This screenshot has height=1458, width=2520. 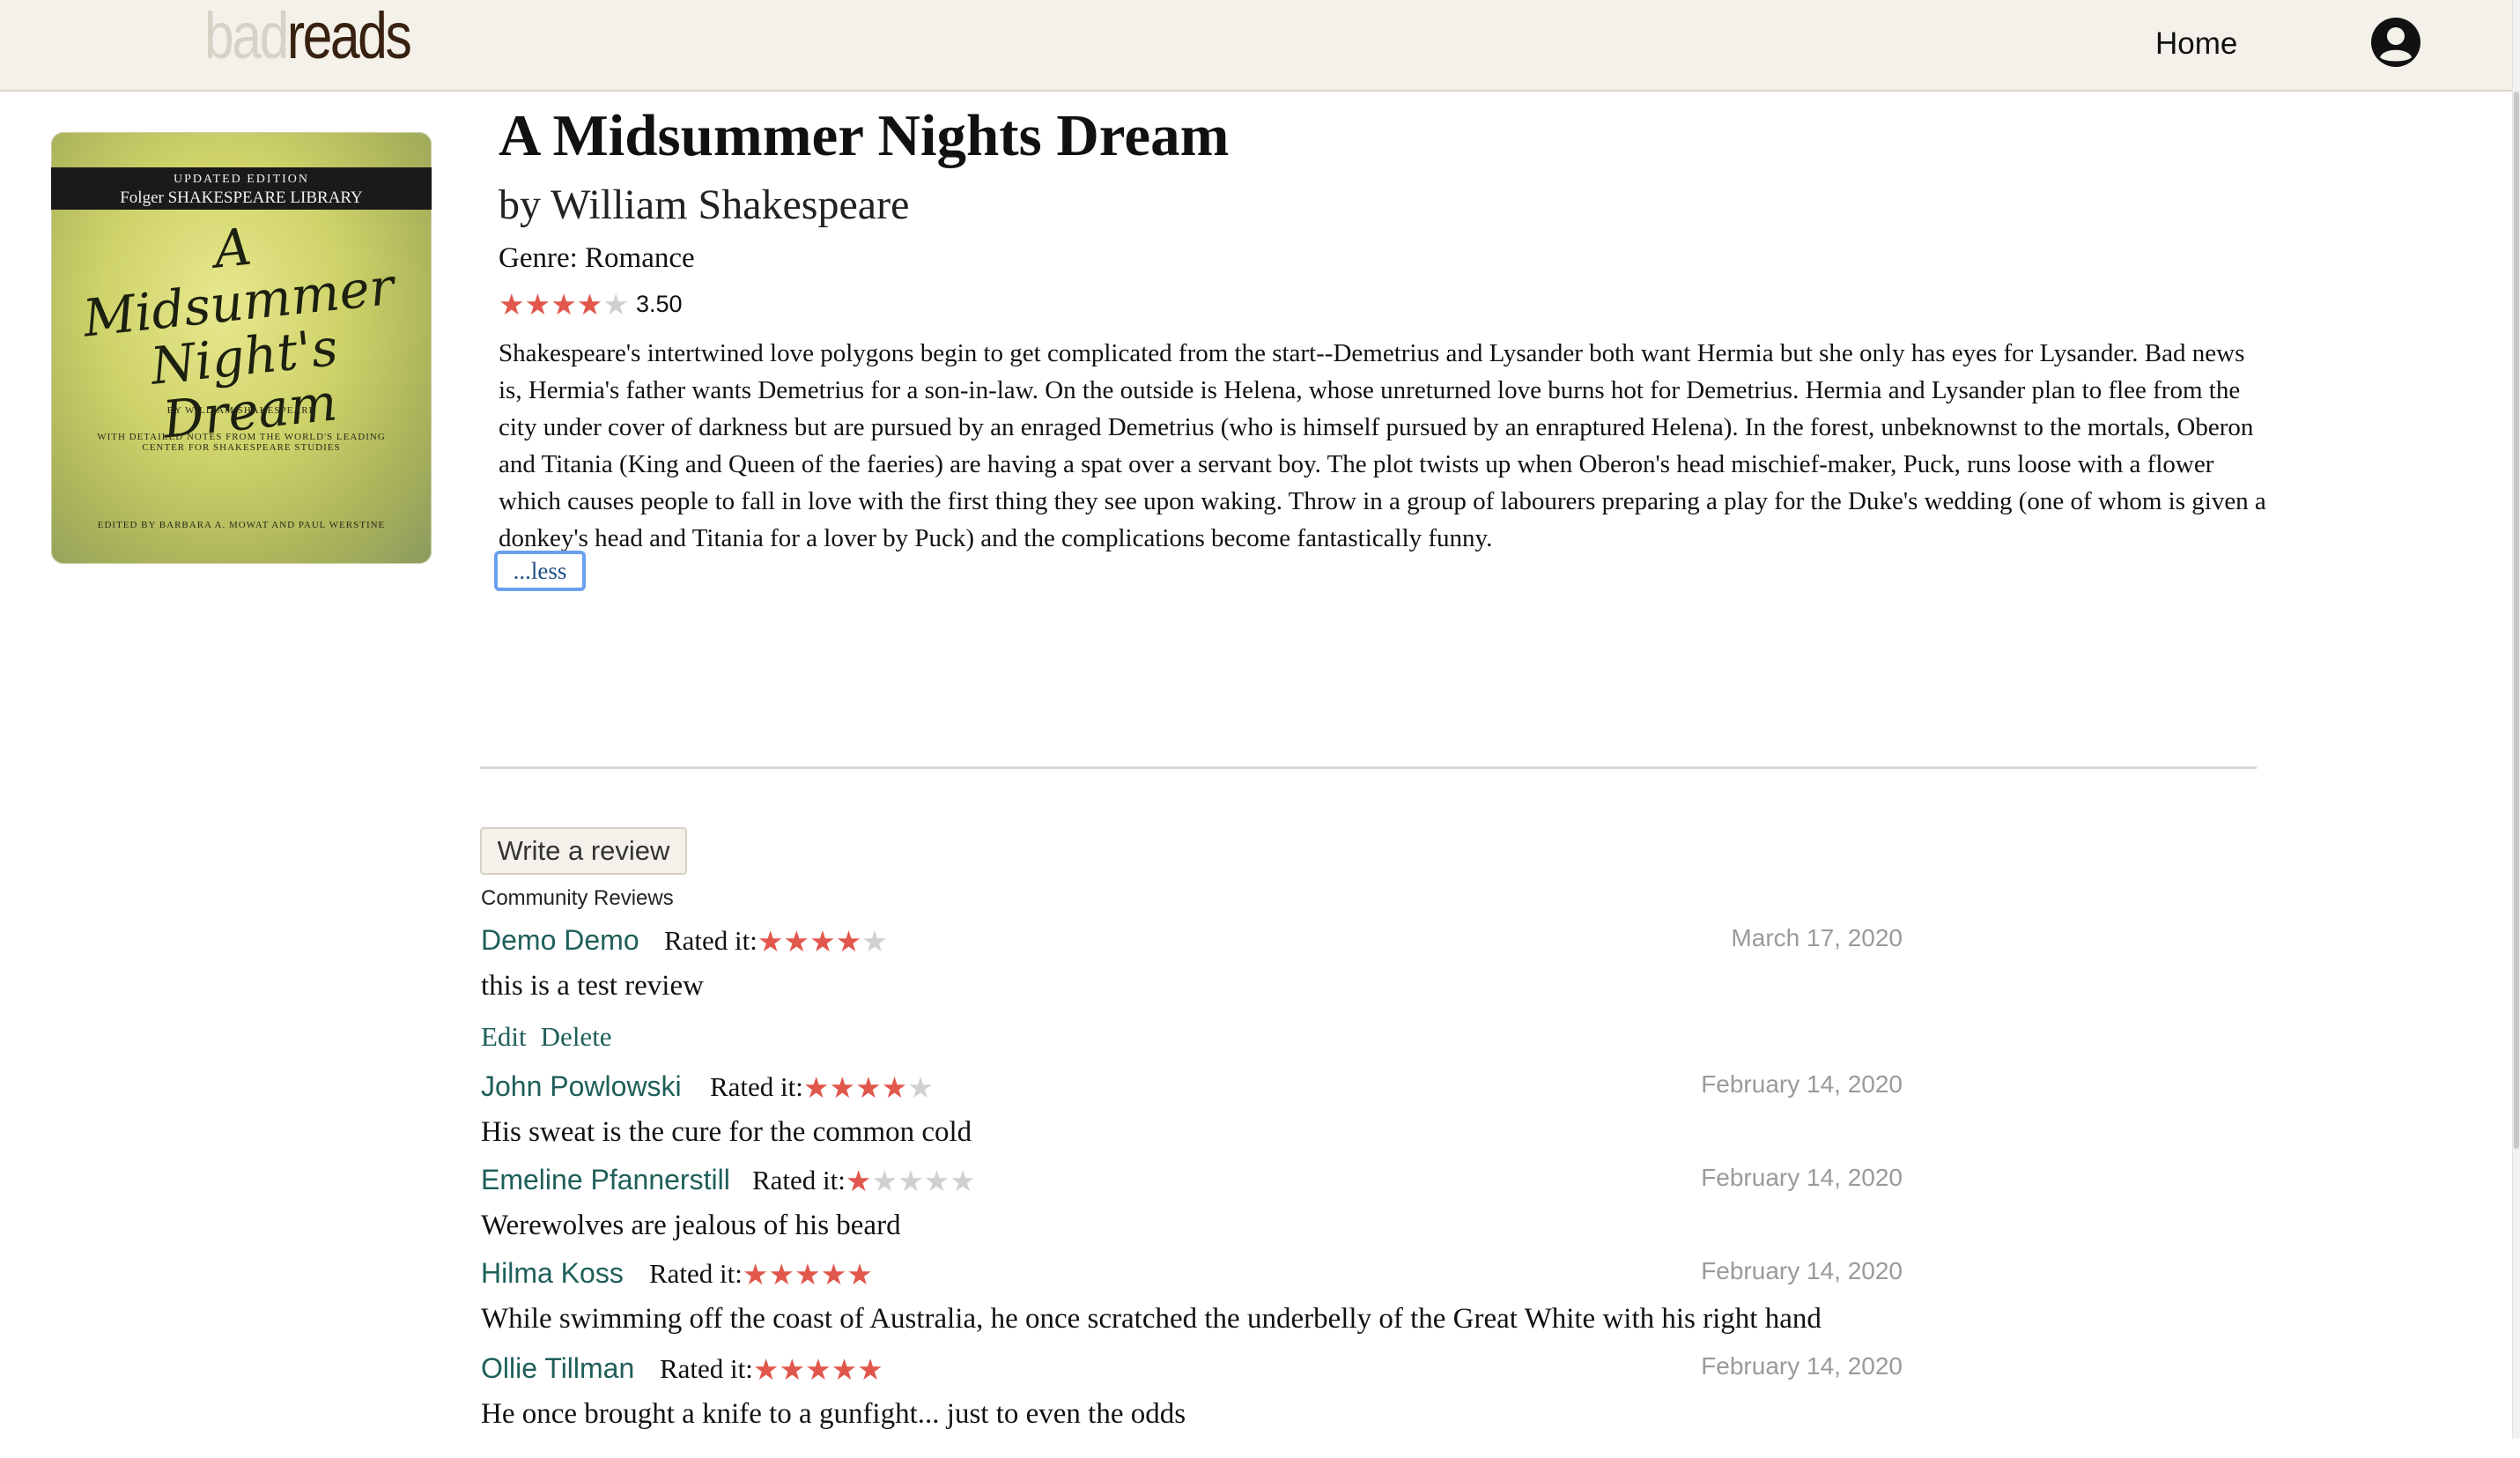 I want to click on reviewer-name-link: Hilma Koss, so click(x=552, y=1273).